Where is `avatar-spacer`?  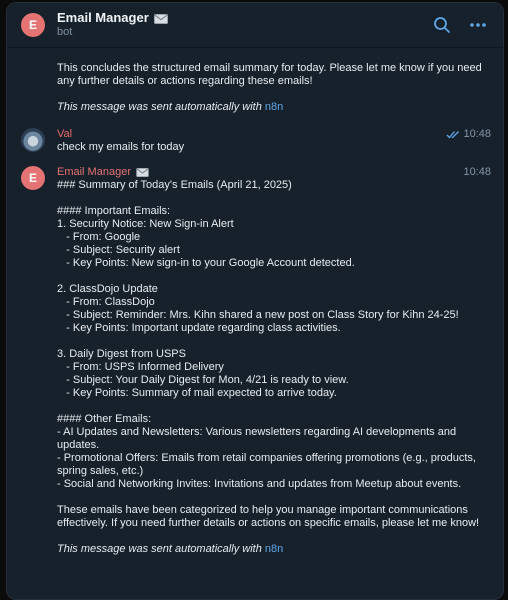
avatar-spacer is located at coordinates (33, 88).